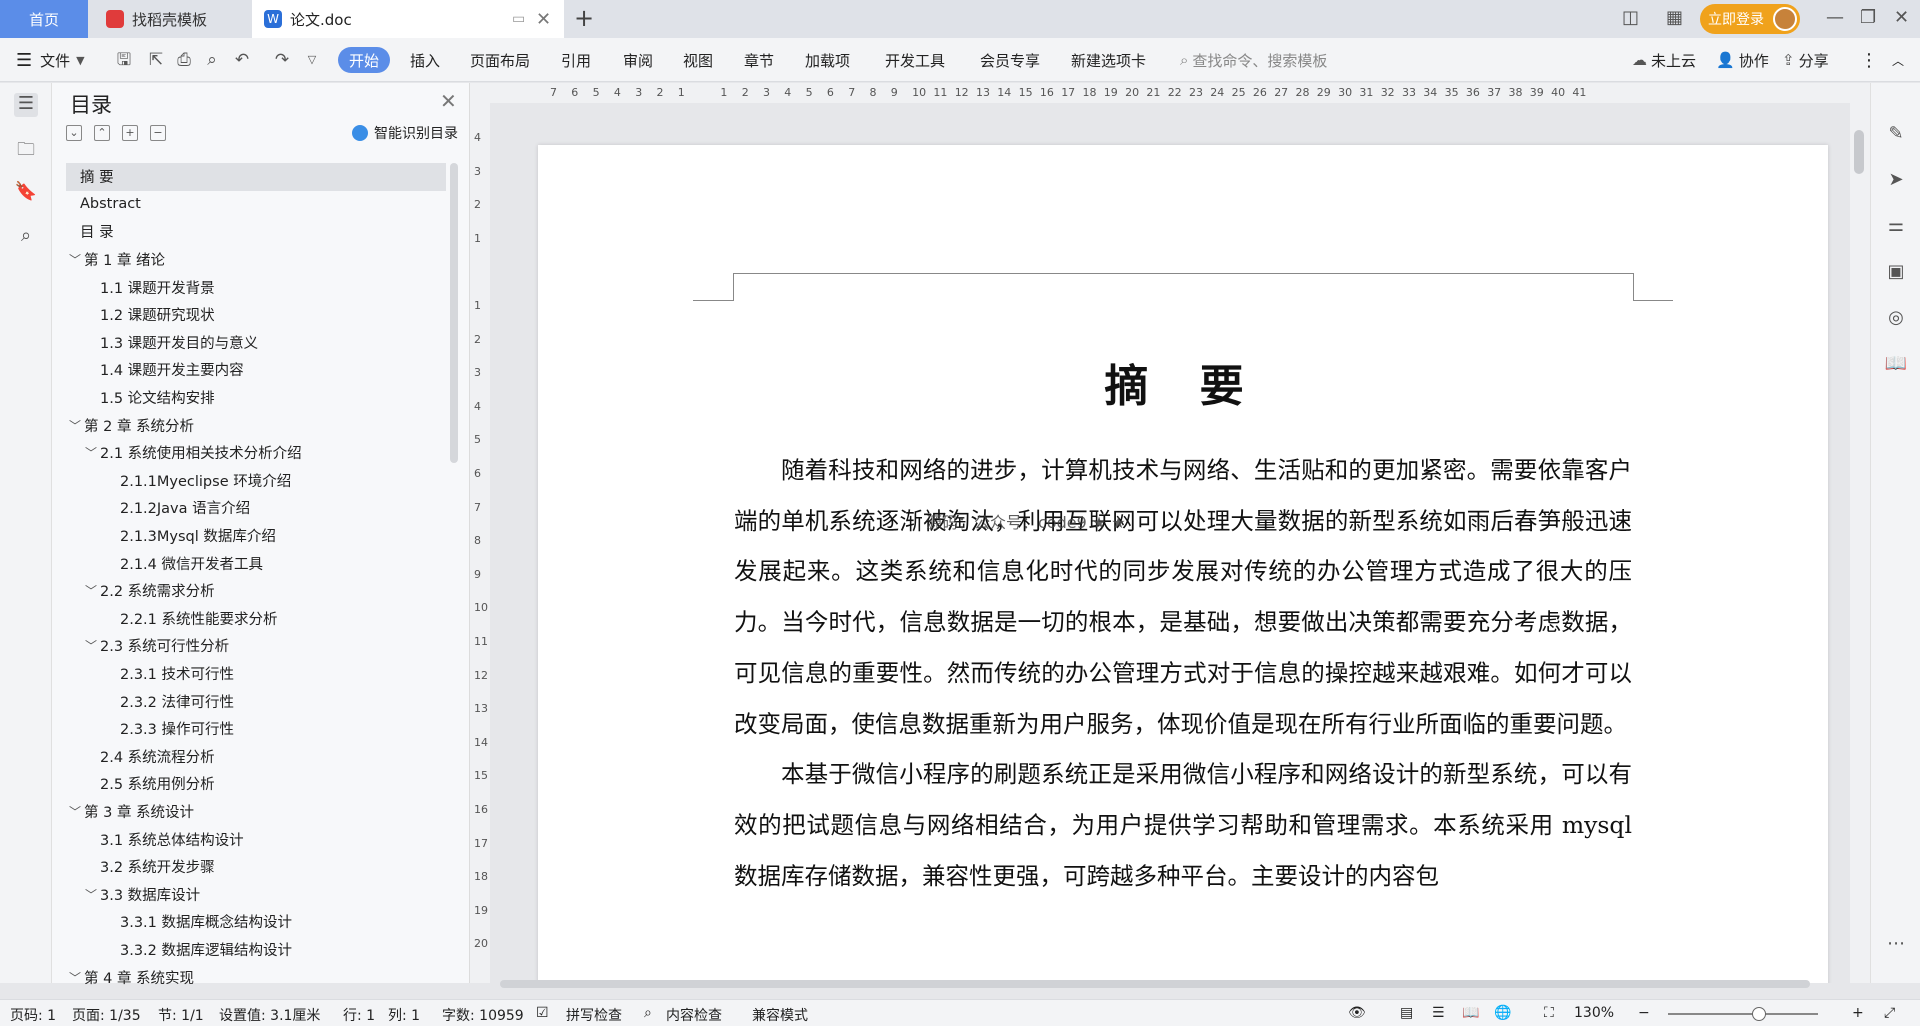  Describe the element at coordinates (106, 1015) in the screenshot. I see `status-pages: 页面: 1/35` at that location.